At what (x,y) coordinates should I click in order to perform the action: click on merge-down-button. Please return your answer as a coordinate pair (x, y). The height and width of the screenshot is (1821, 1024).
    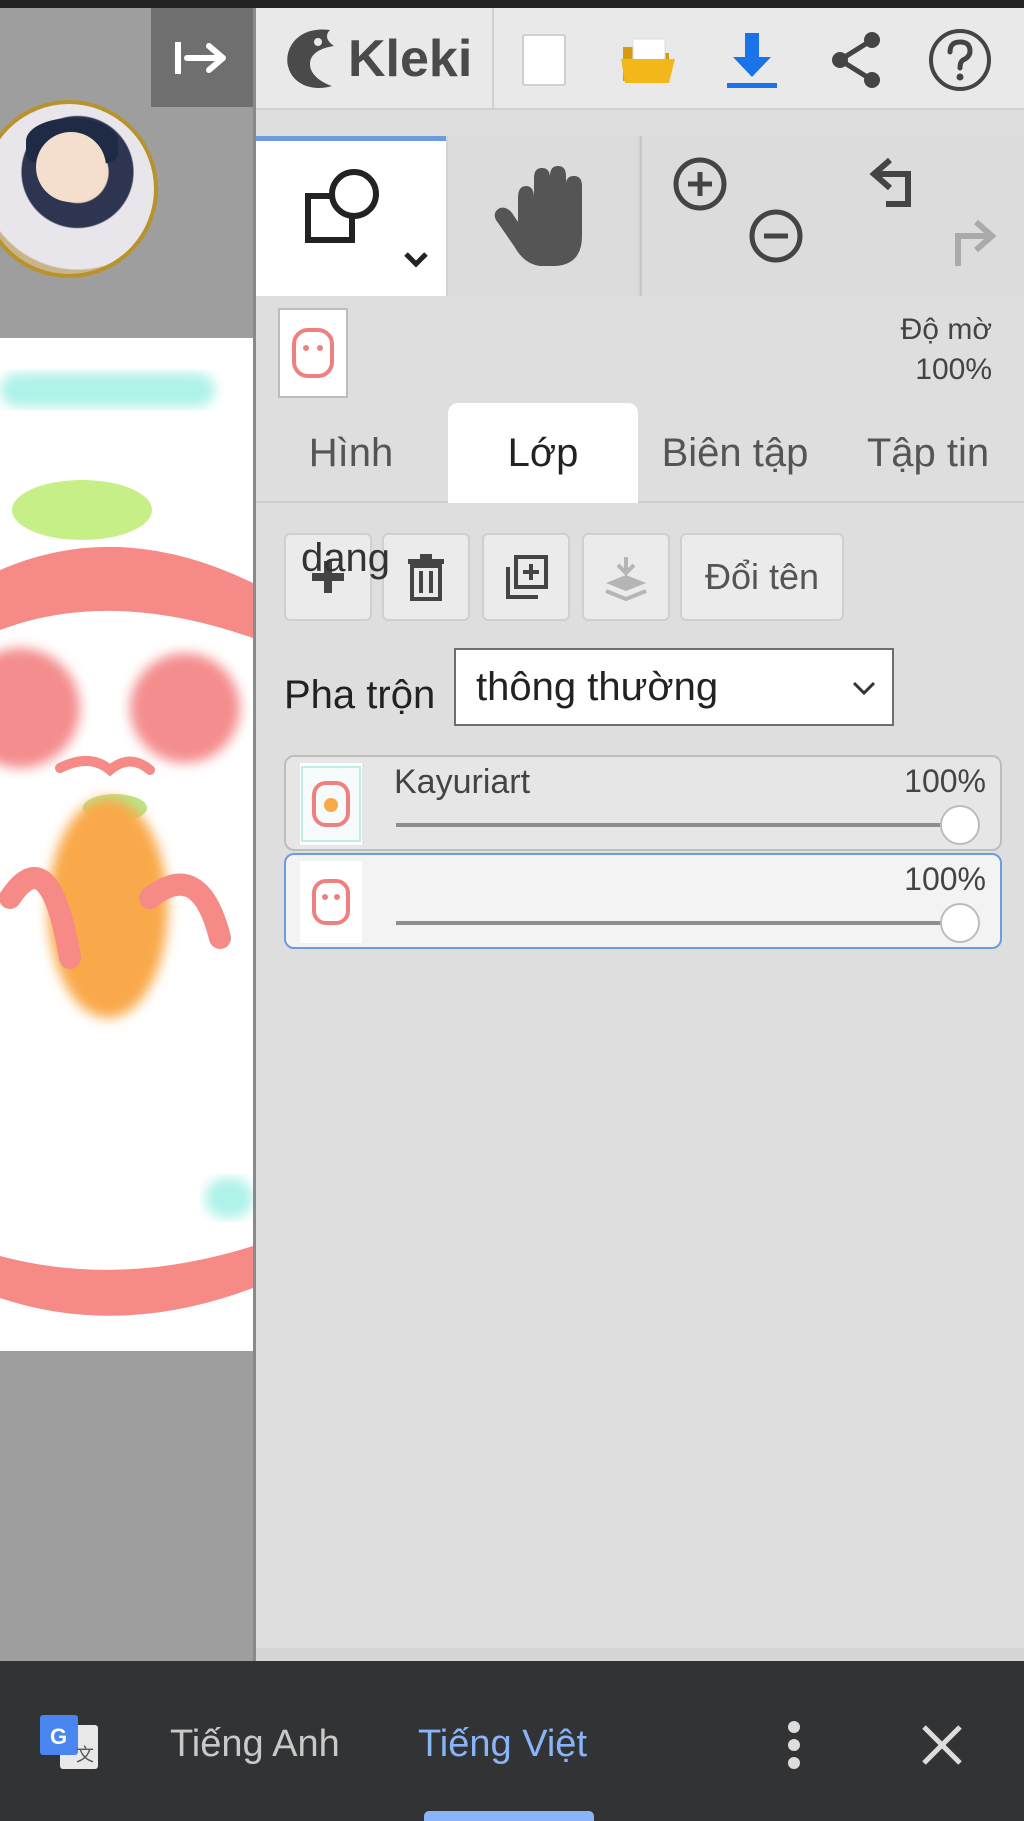
    Looking at the image, I should click on (626, 577).